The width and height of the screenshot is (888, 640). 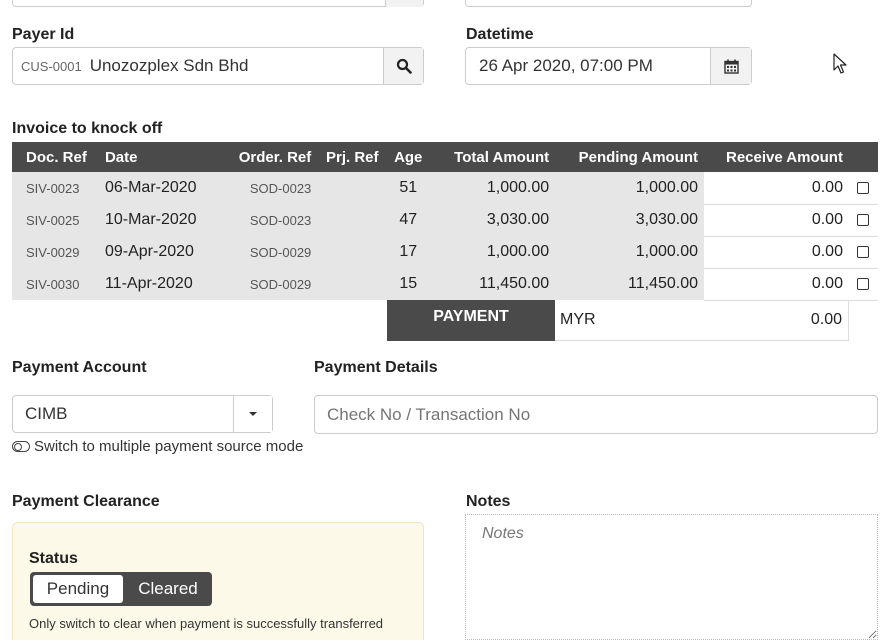 What do you see at coordinates (161, 220) in the screenshot?
I see `cell-date: 10-Mar-2020` at bounding box center [161, 220].